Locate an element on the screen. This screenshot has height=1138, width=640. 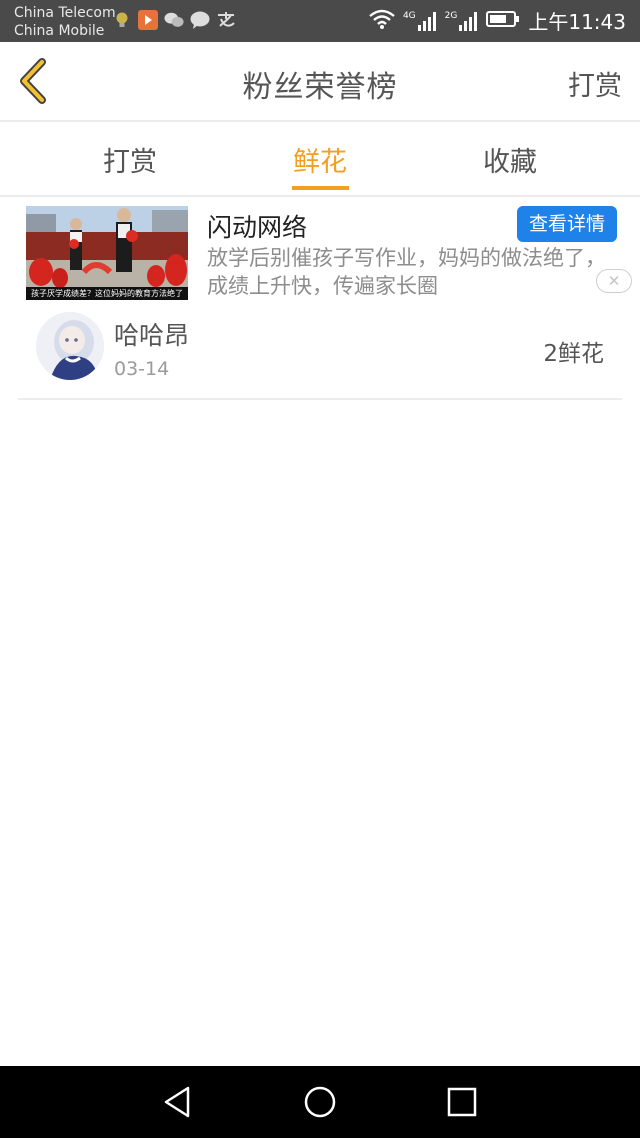
close-icon: ✕ is located at coordinates (614, 281).